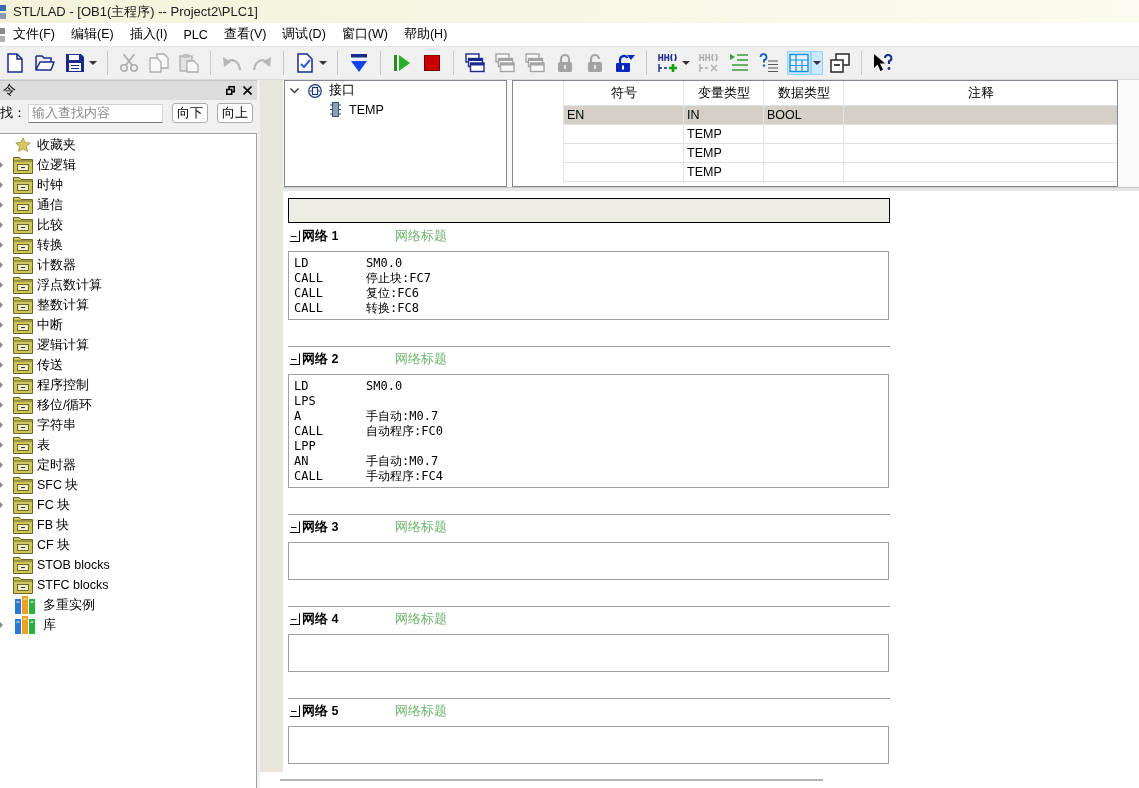 The height and width of the screenshot is (788, 1139). What do you see at coordinates (342, 90) in the screenshot?
I see `tree-item: 接口` at bounding box center [342, 90].